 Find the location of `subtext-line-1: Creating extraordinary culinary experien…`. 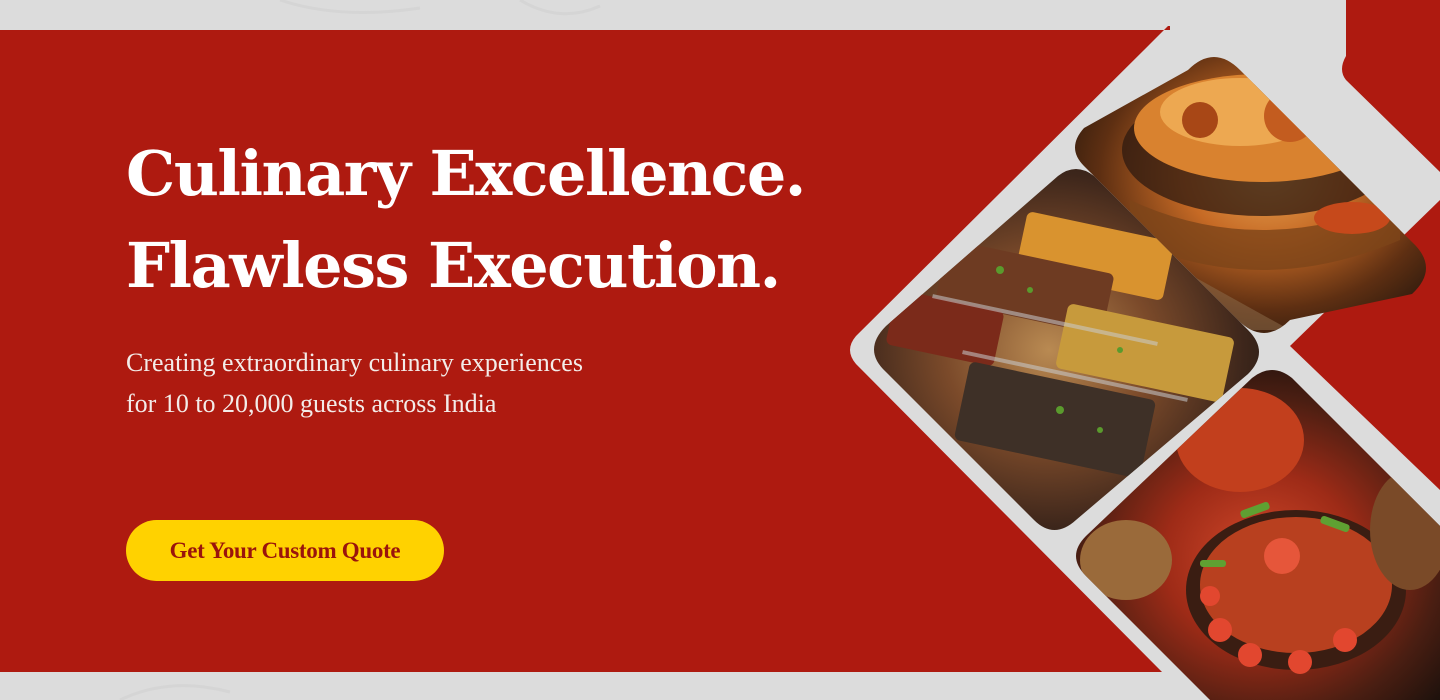

subtext-line-1: Creating extraordinary culinary experien… is located at coordinates (354, 362).